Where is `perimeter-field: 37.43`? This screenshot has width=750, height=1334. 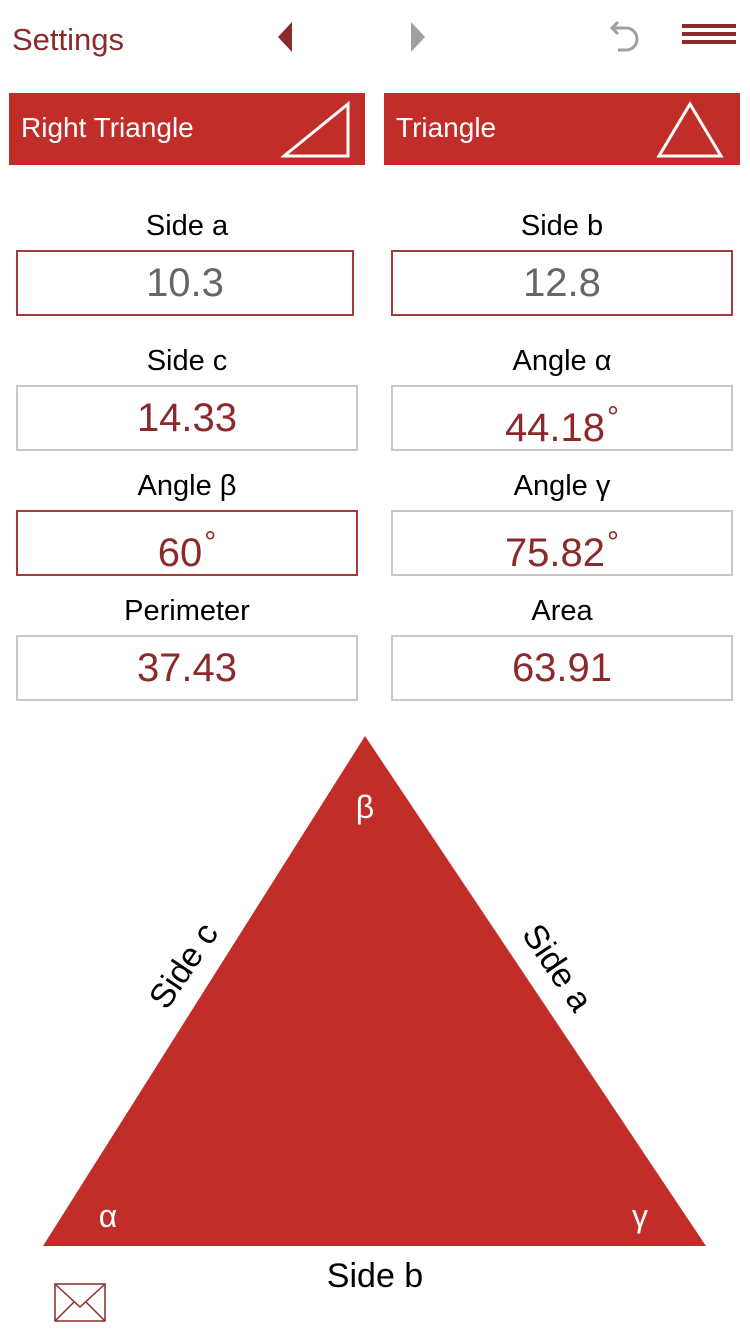
perimeter-field: 37.43 is located at coordinates (187, 668).